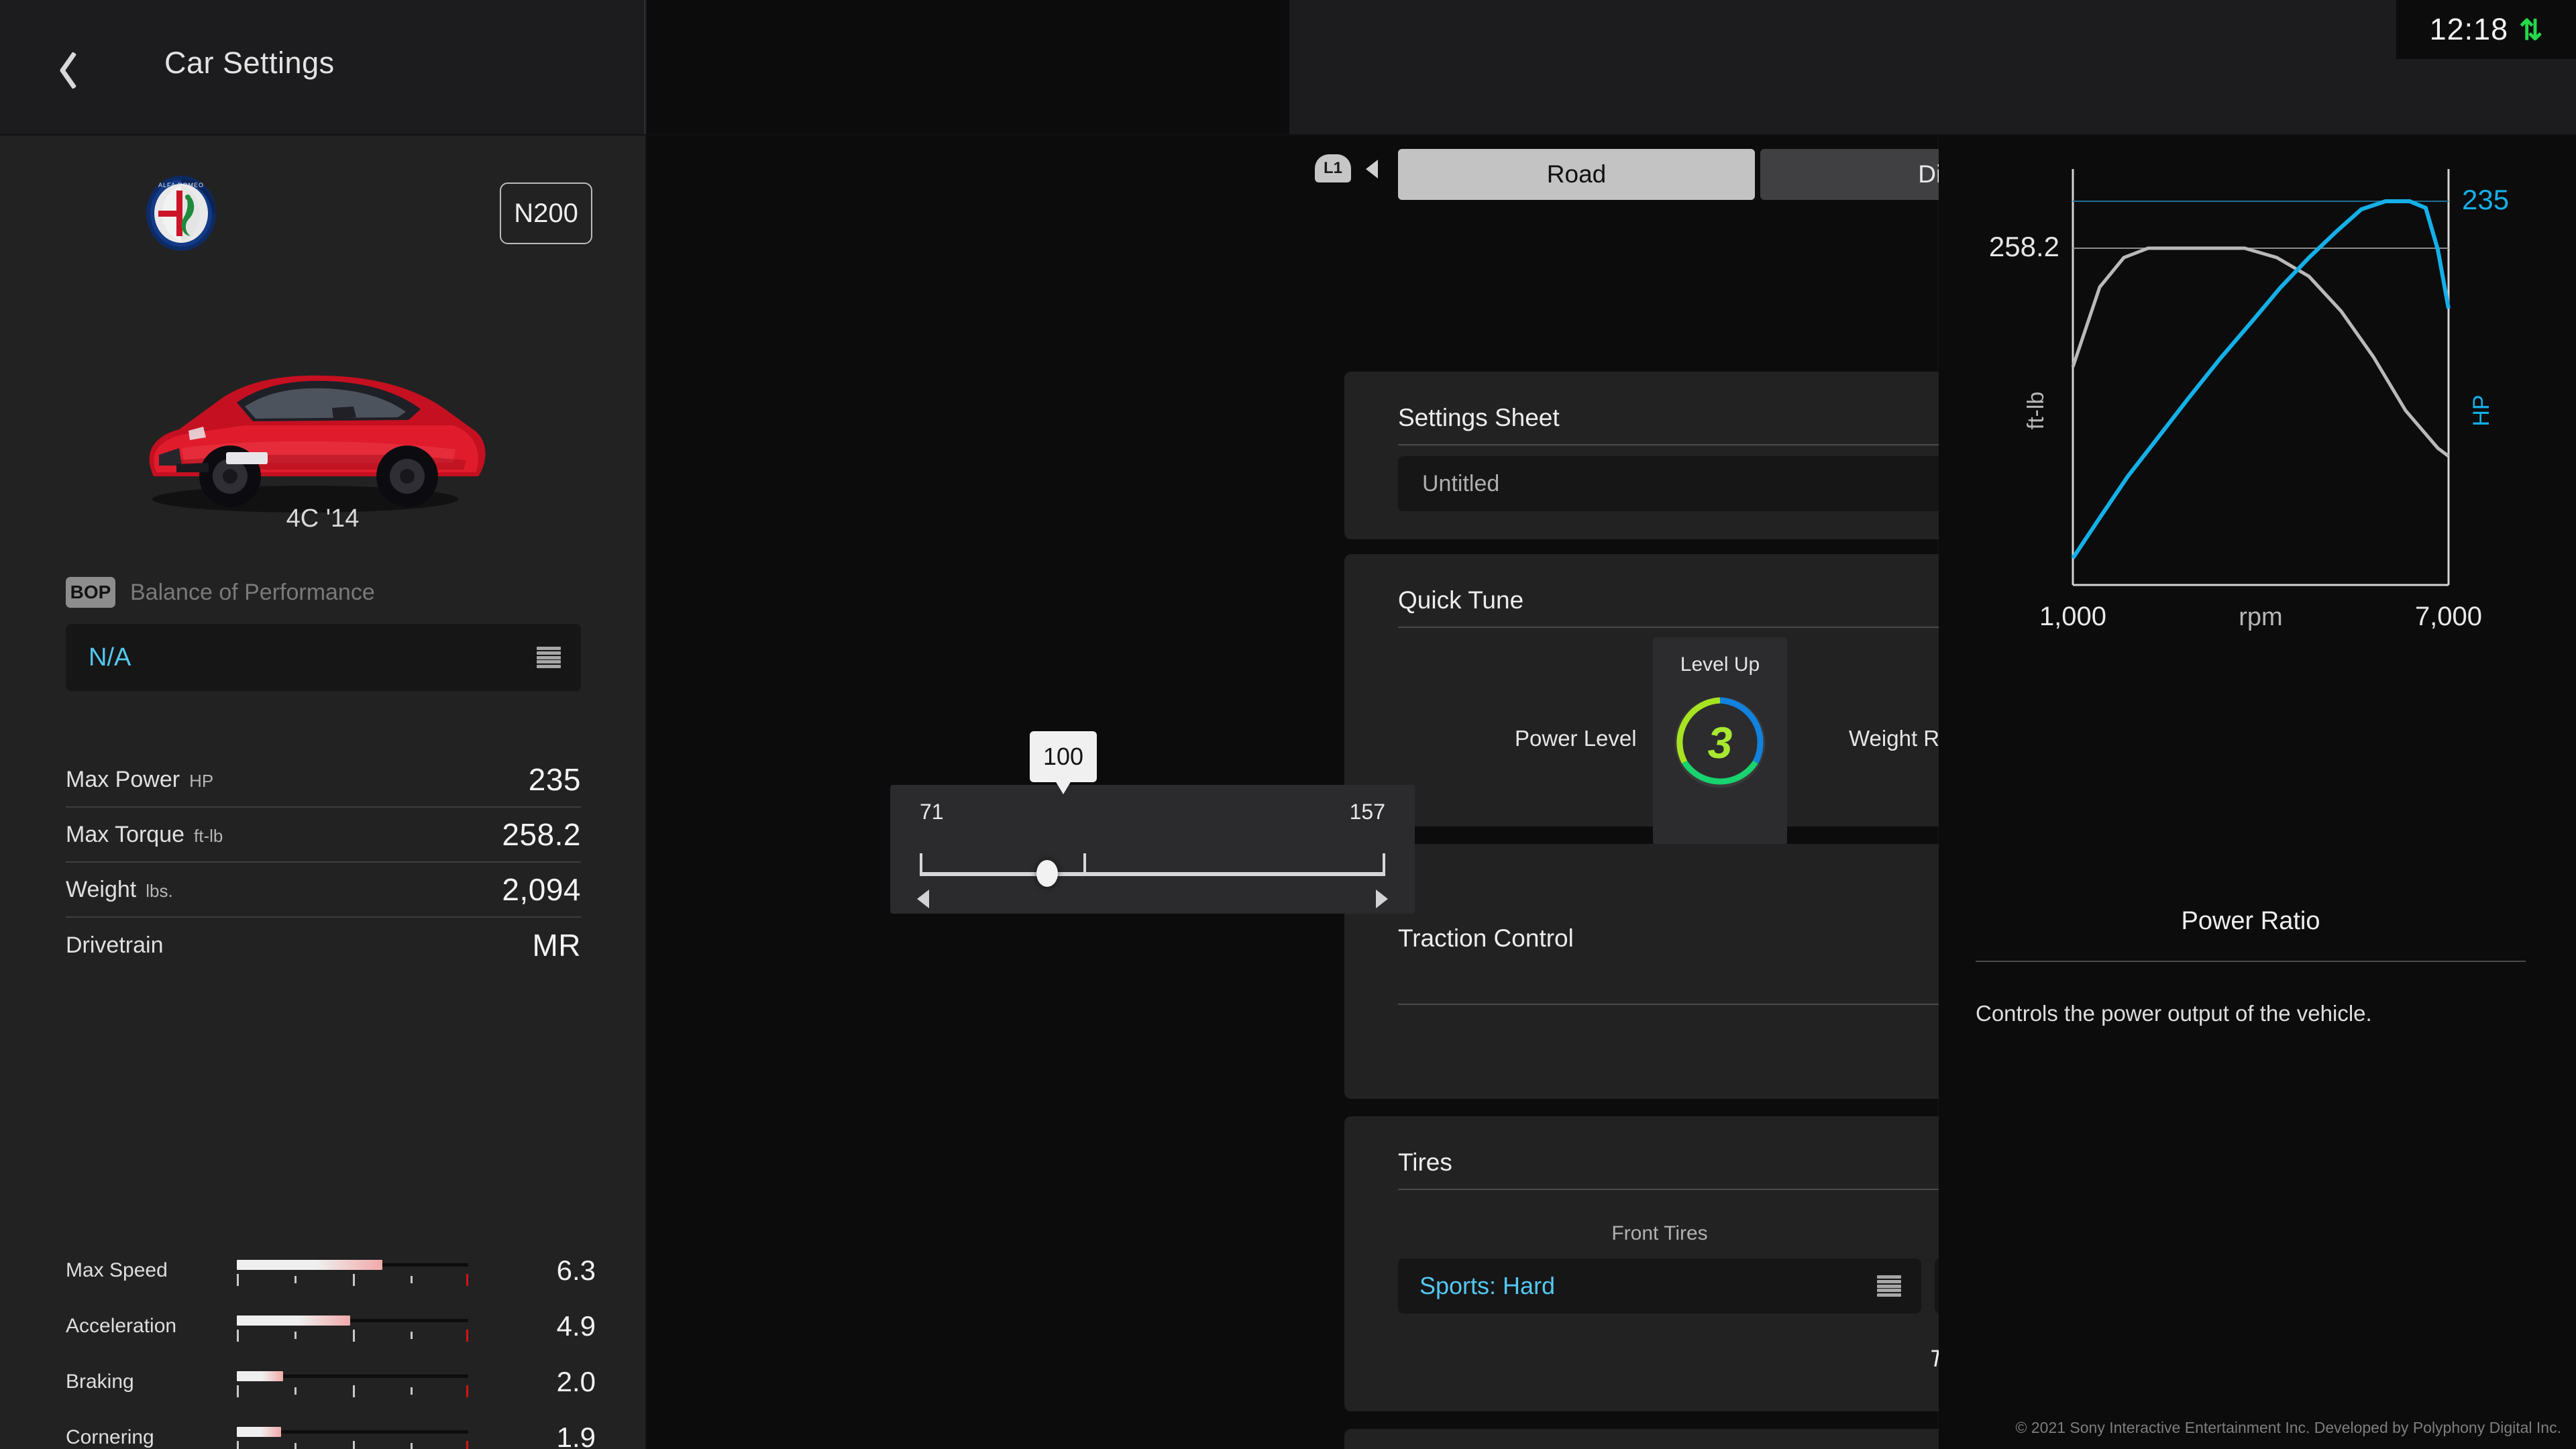  What do you see at coordinates (1487, 1285) in the screenshot?
I see `front-tires-value: Sports: Hard` at bounding box center [1487, 1285].